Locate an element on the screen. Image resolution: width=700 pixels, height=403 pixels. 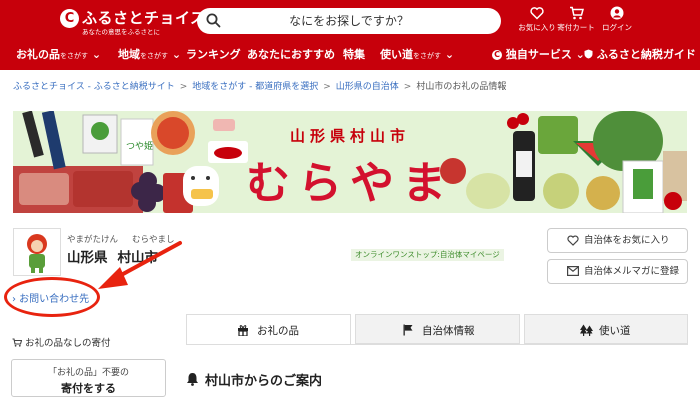
search-input: なにをお探しですか？ is located at coordinates (349, 21).